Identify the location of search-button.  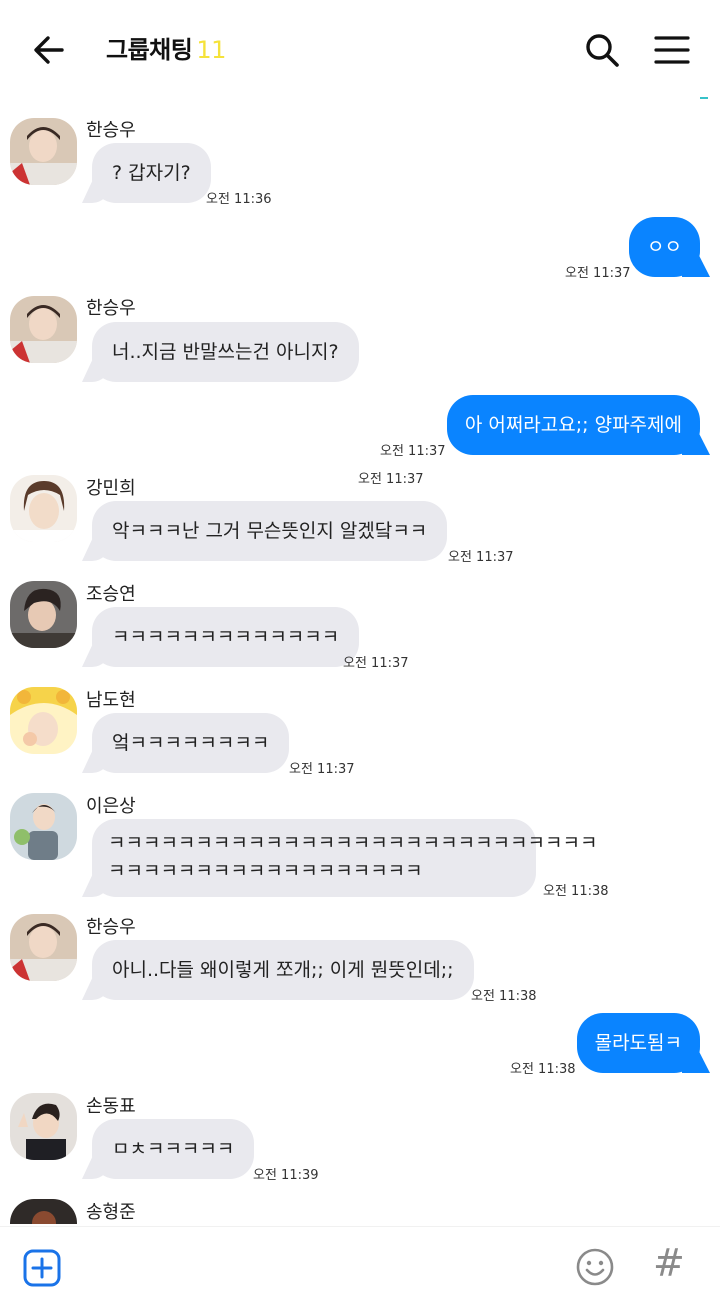
(602, 50).